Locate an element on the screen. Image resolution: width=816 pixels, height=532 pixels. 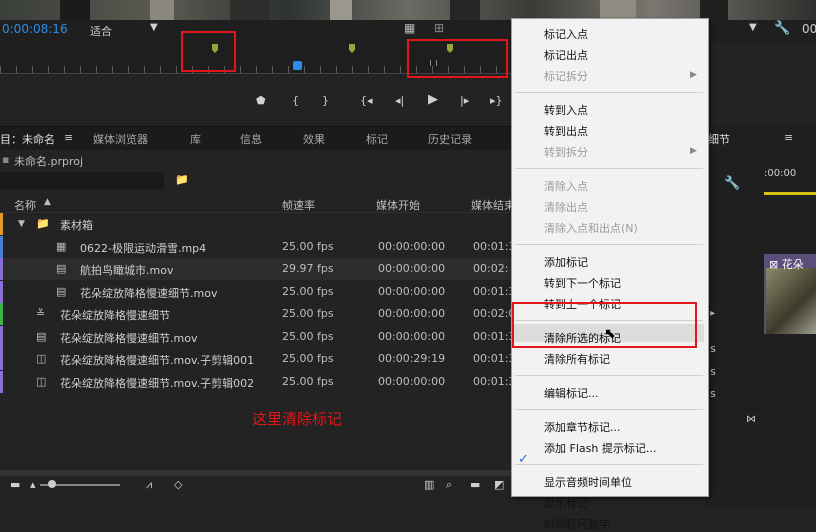
playhead-icon is located at coordinates (297, 65).